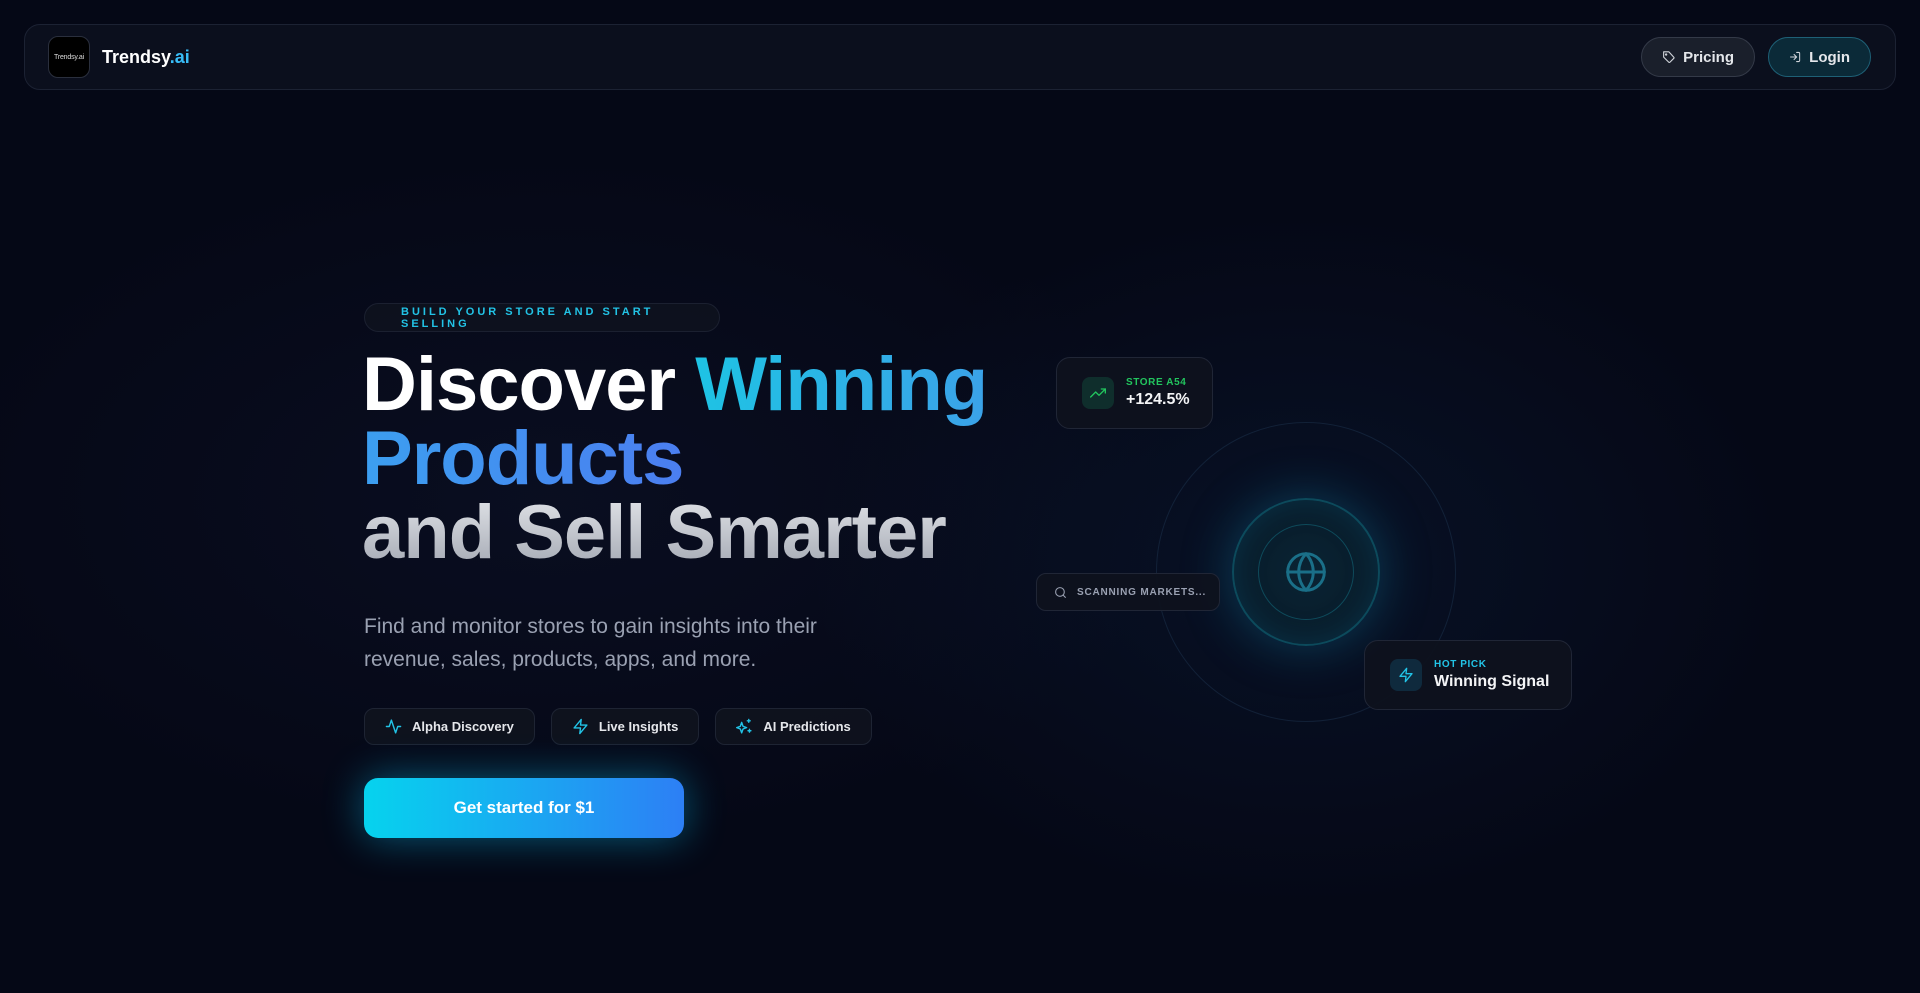 This screenshot has height=993, width=1920. What do you see at coordinates (960, 57) in the screenshot?
I see `navbar: Trendsy.ai Trendsy.ai Pricing Login` at bounding box center [960, 57].